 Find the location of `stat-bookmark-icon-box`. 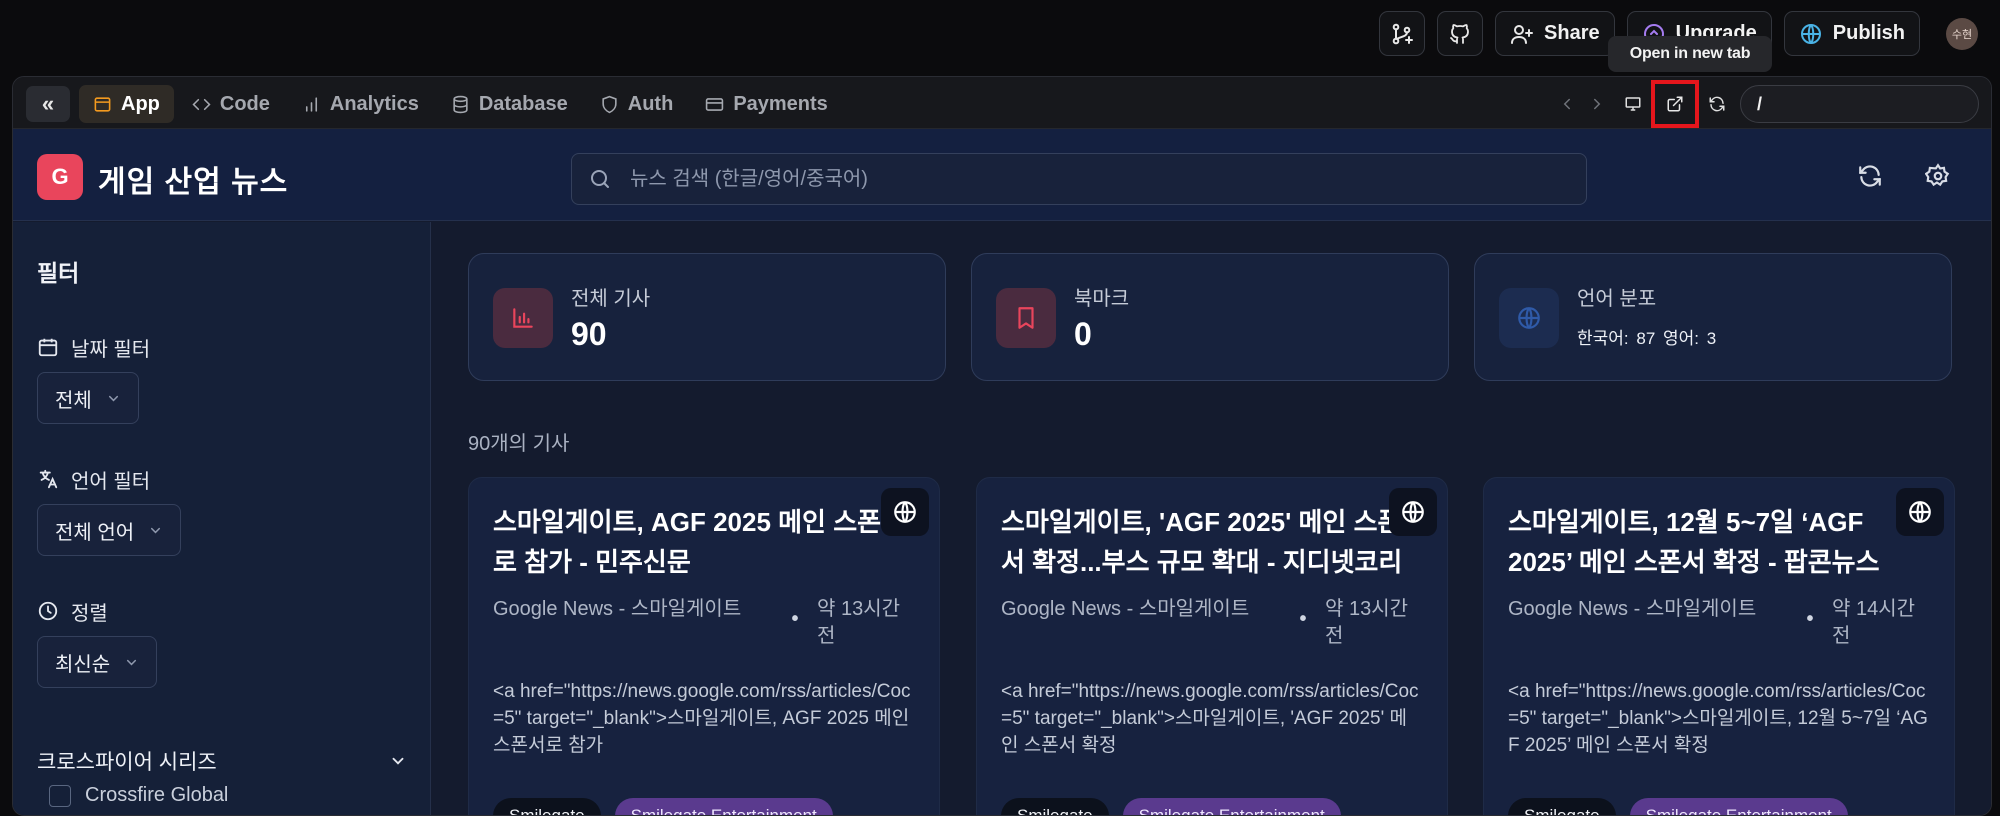

stat-bookmark-icon-box is located at coordinates (1026, 318).